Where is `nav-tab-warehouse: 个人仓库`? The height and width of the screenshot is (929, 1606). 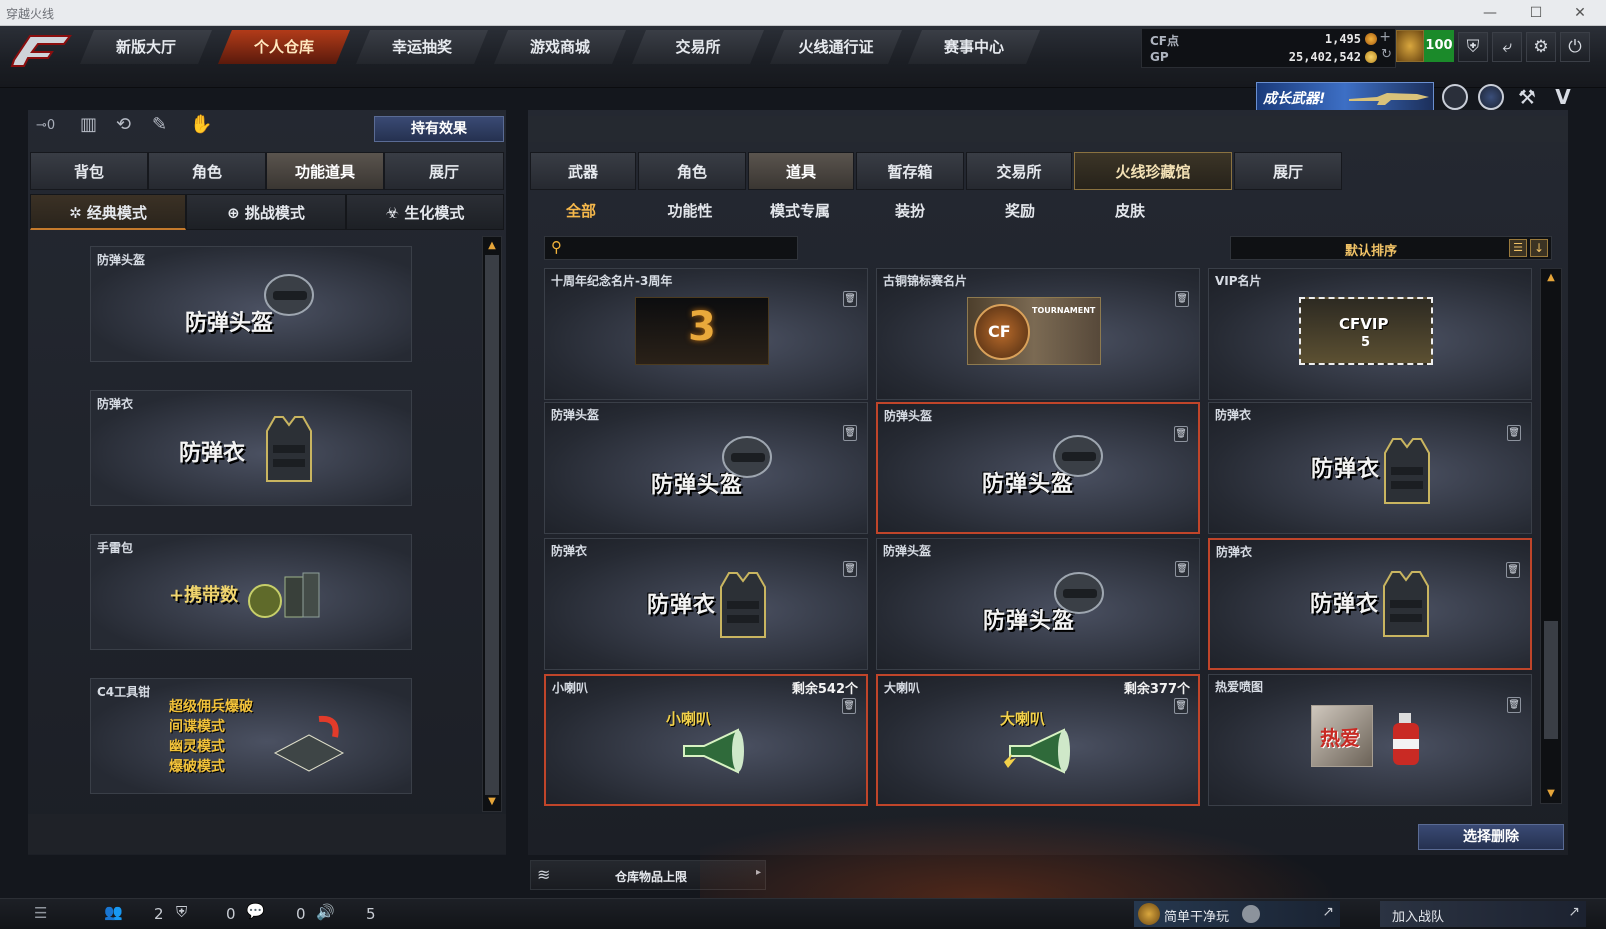 nav-tab-warehouse: 个人仓库 is located at coordinates (284, 47).